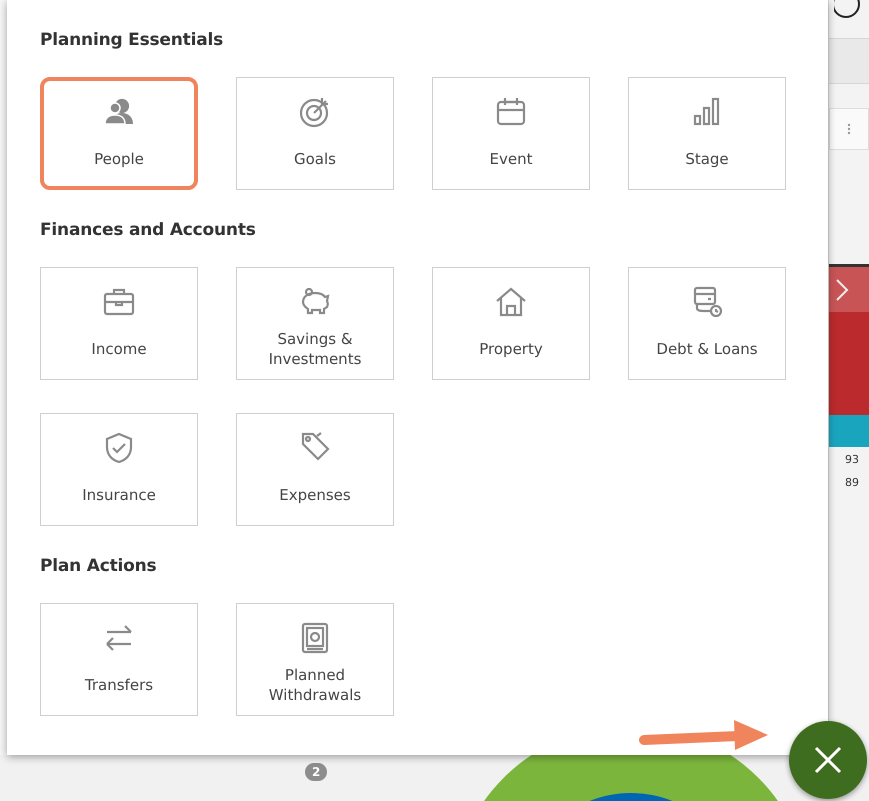  Describe the element at coordinates (315, 469) in the screenshot. I see `category-tile: Expenses` at that location.